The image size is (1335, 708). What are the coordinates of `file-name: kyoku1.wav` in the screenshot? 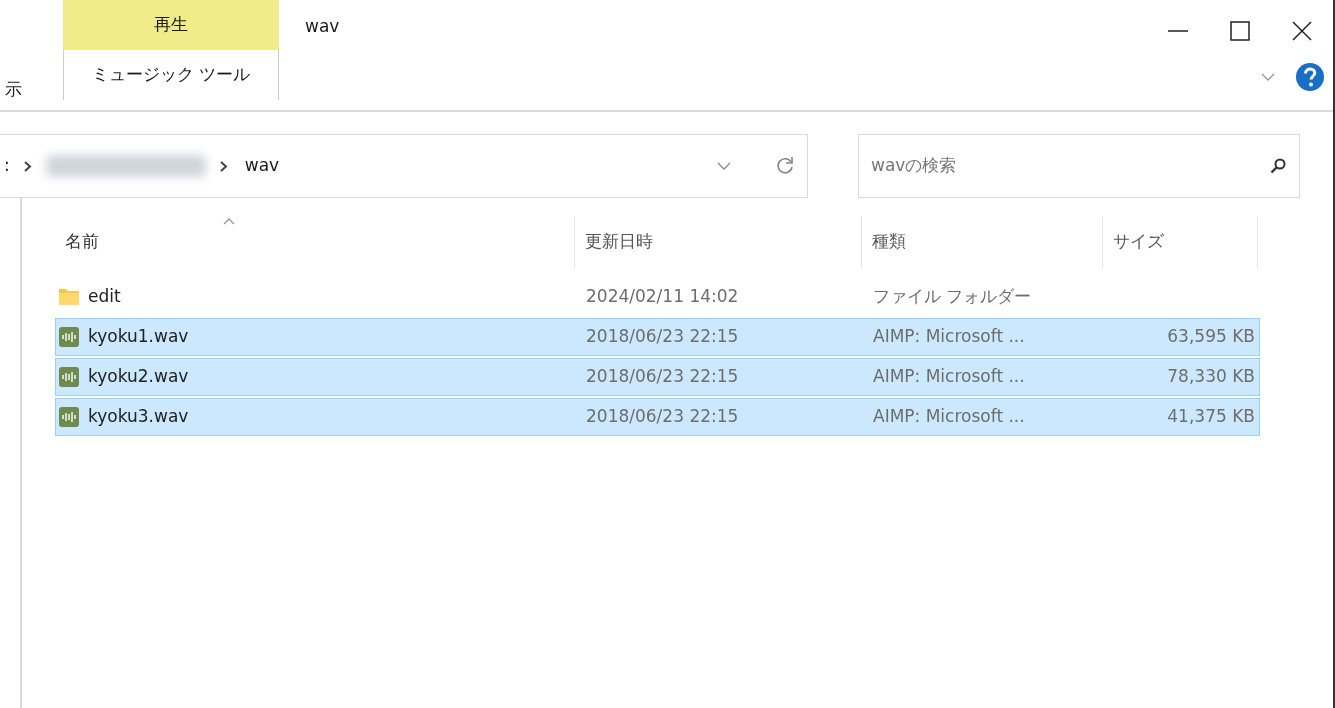 It's located at (138, 337).